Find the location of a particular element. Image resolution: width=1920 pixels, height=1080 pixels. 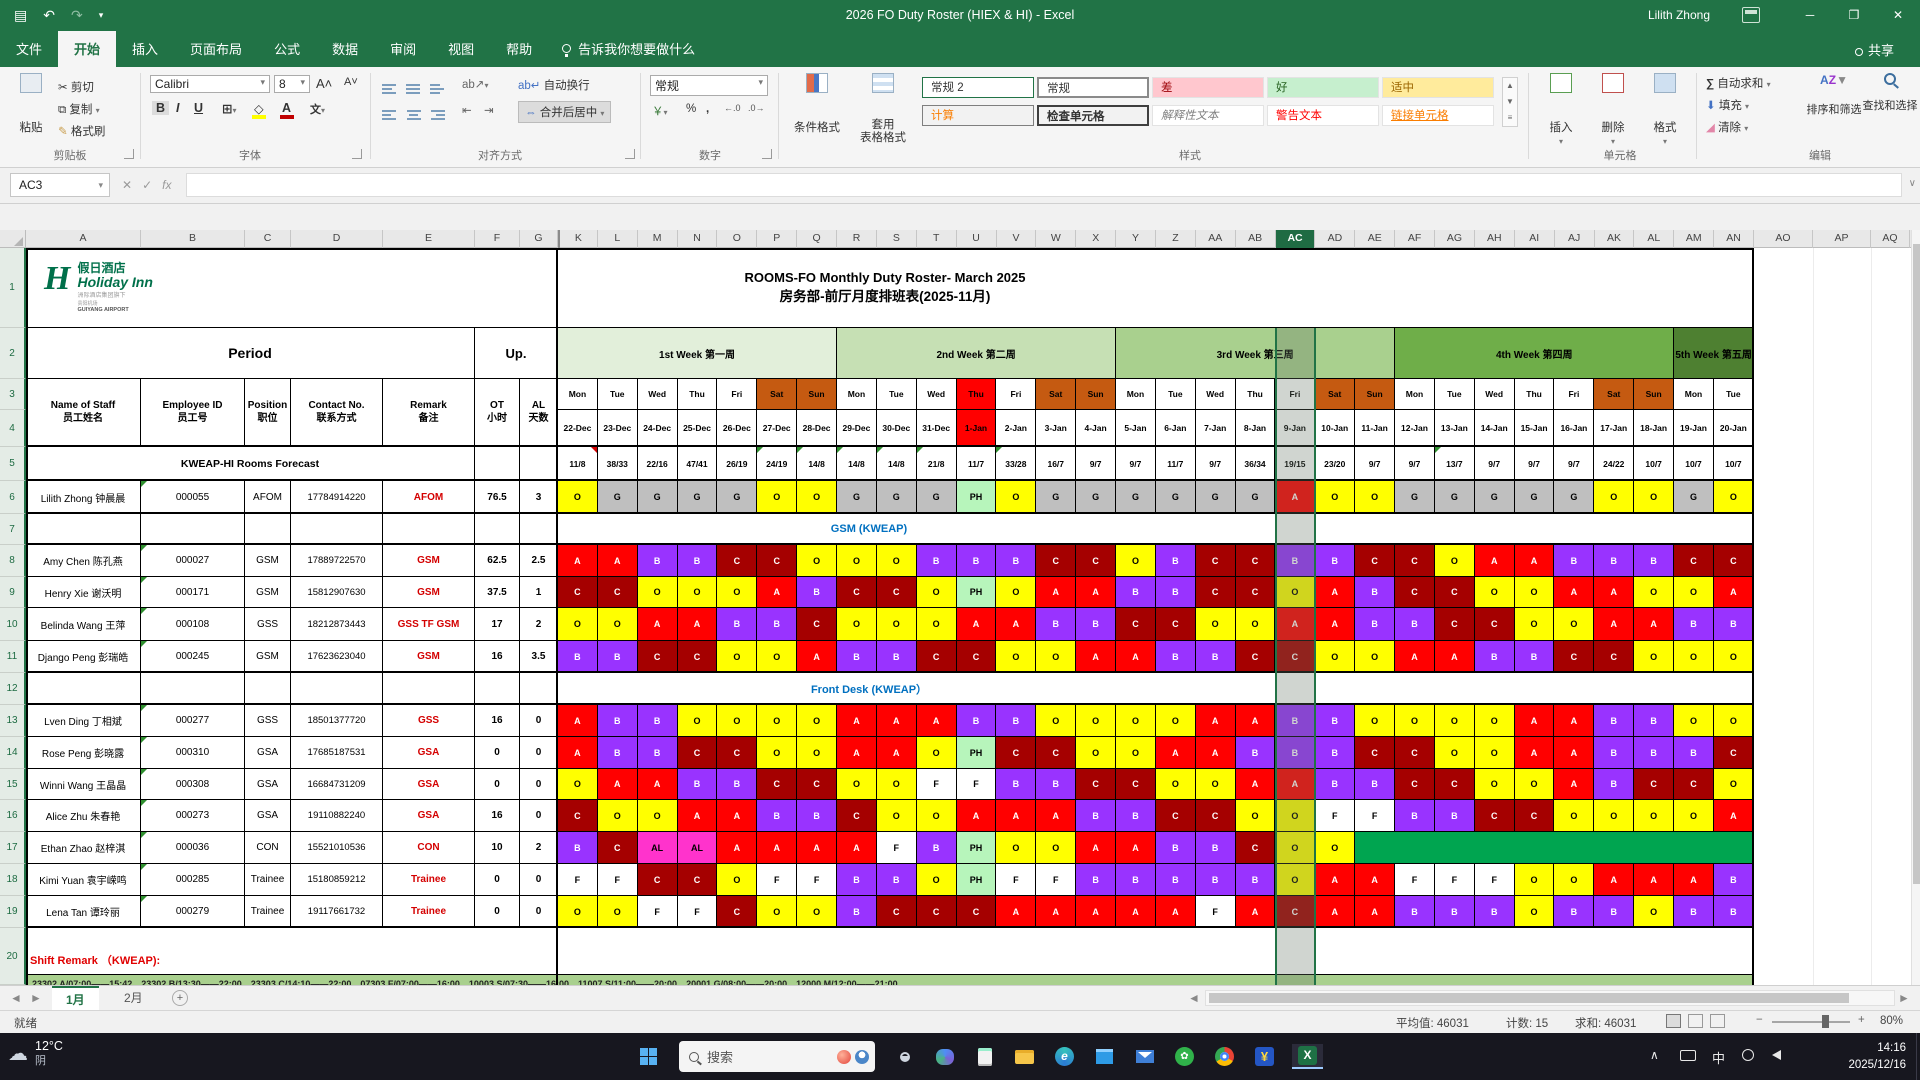

style-neutral: 适中 is located at coordinates (1438, 87).